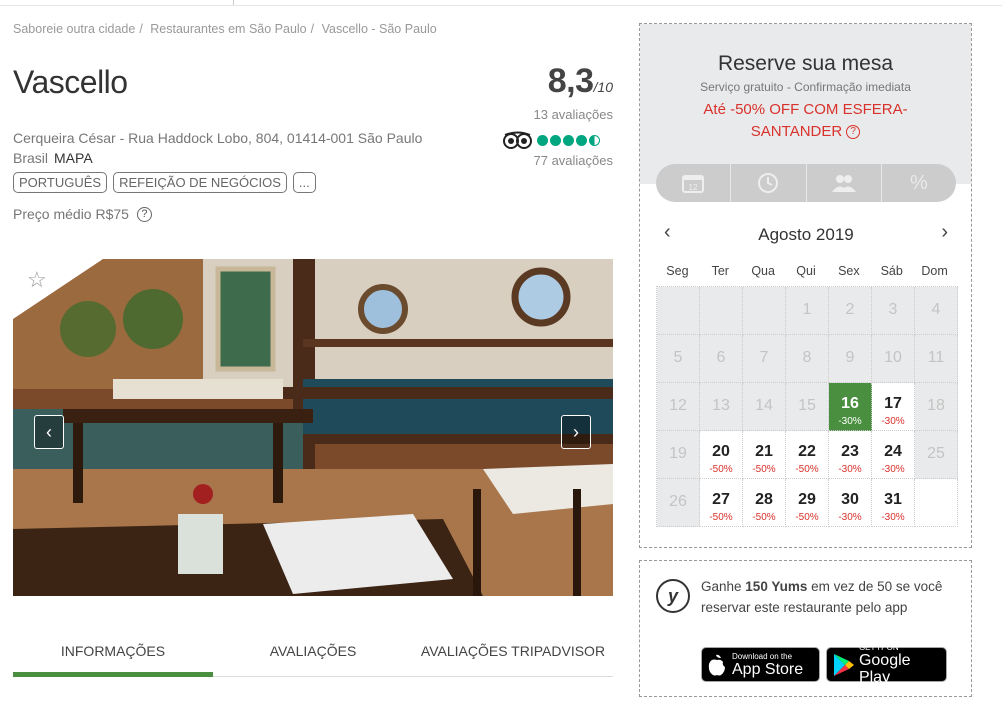 The image size is (1002, 710). I want to click on breadcrumb-item: Restaurantes em São Paulo, so click(228, 29).